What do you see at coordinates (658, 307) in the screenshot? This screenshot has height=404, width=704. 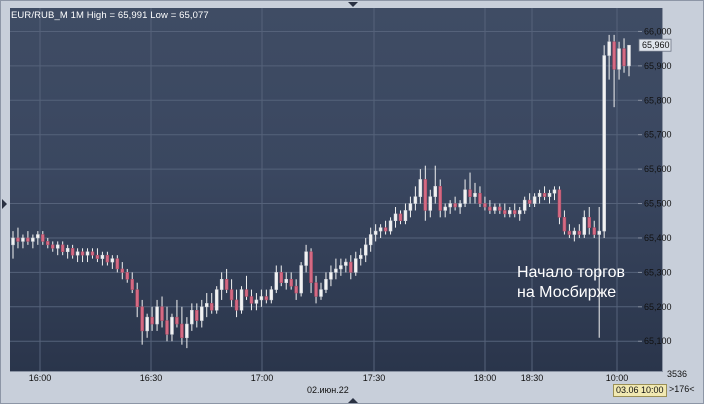 I see `y-tick-label: 65,200` at bounding box center [658, 307].